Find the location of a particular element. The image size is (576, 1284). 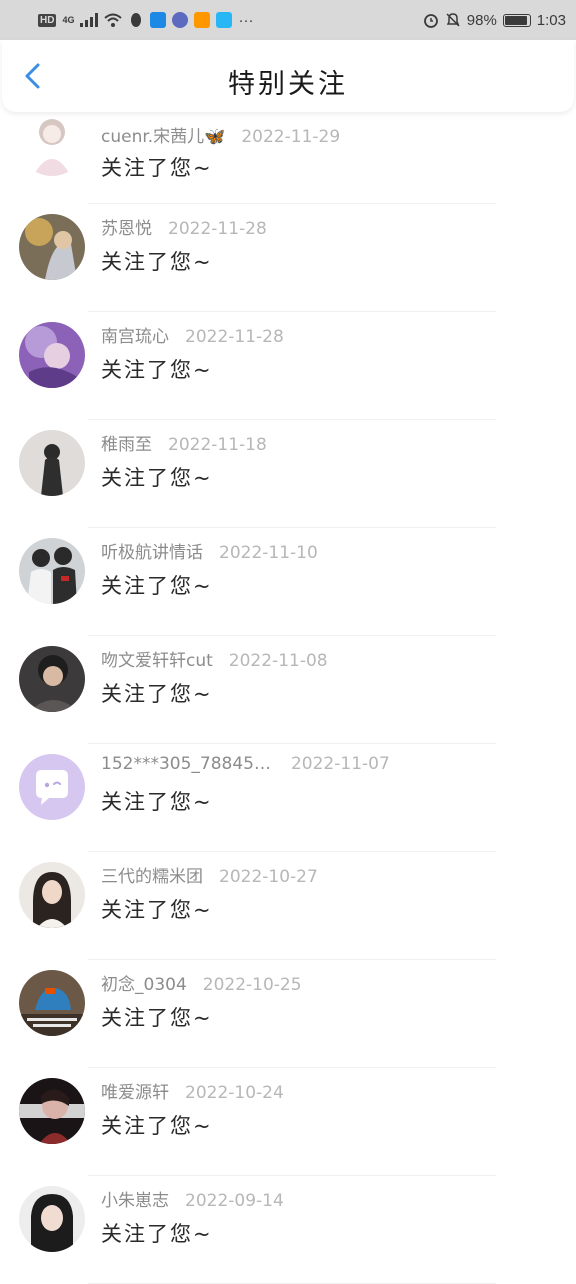

name-line: 苏恩悦 2022-11-28 is located at coordinates (184, 226).